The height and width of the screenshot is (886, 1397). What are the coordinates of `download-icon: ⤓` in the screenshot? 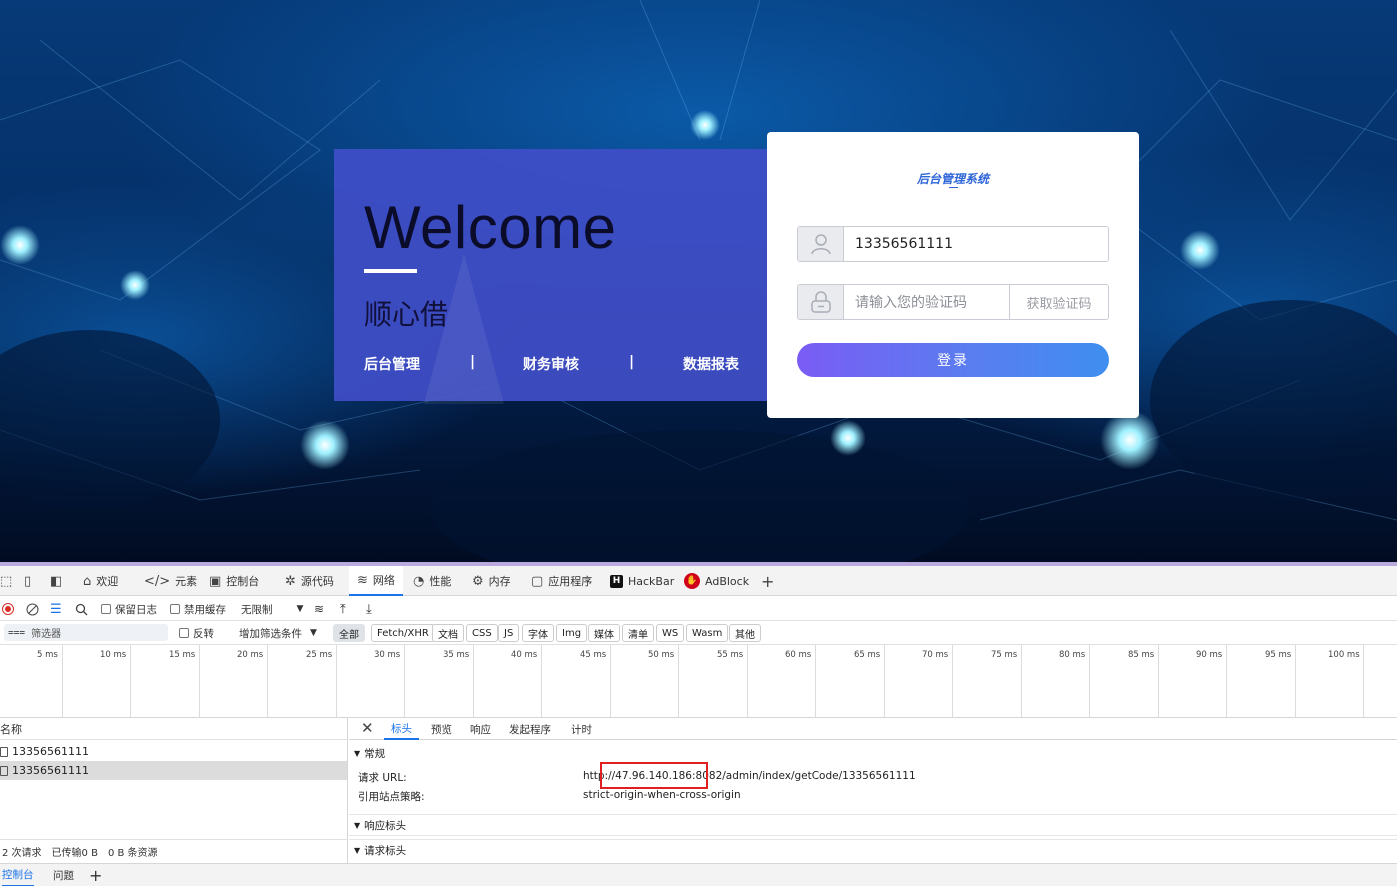 It's located at (369, 609).